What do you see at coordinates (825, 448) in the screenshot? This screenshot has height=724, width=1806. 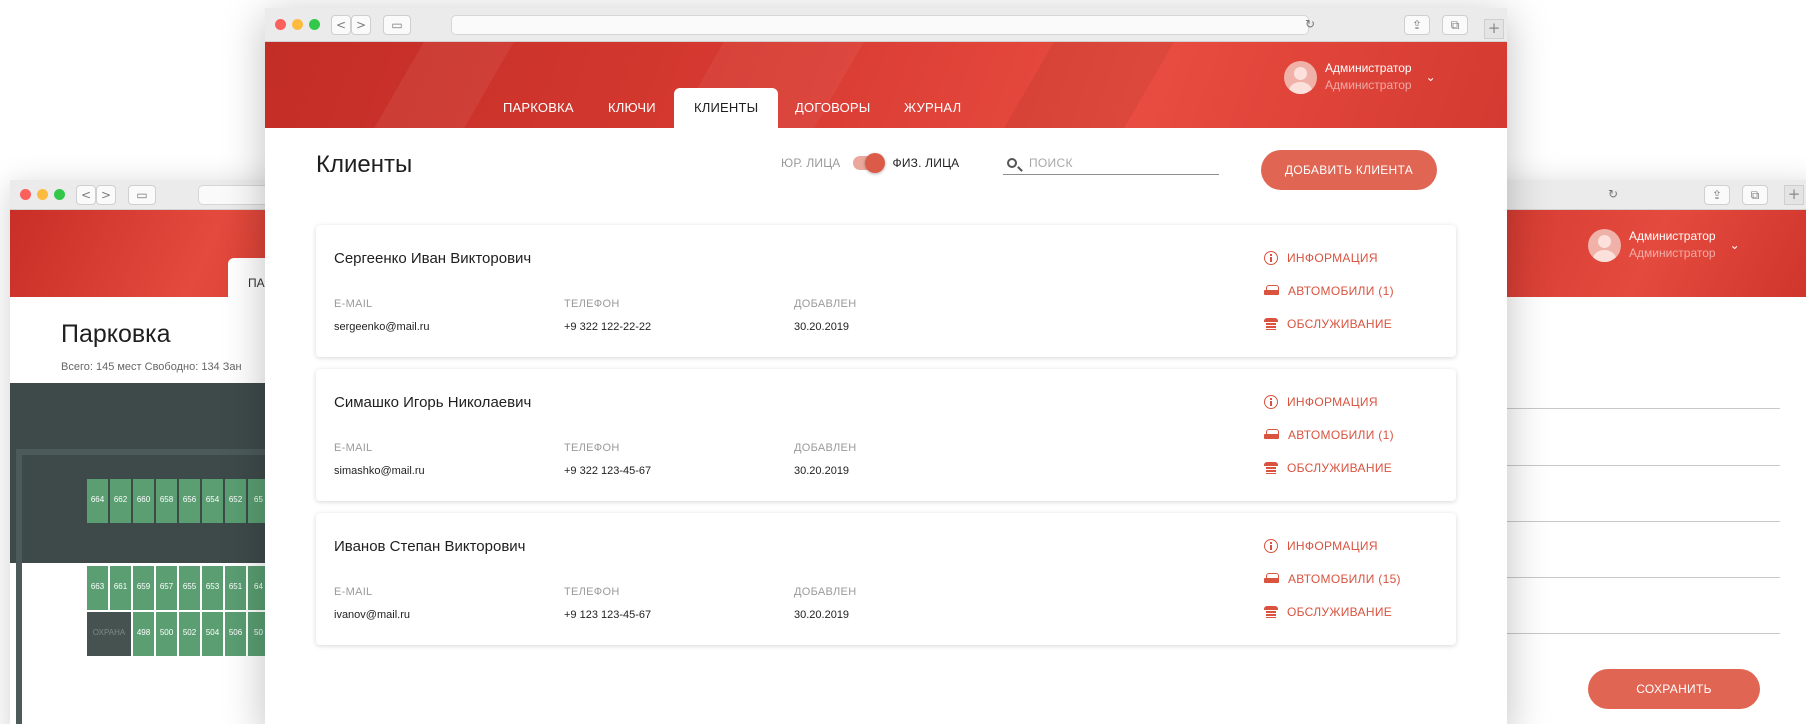 I see `added-label: ДОБАВЛЕН` at bounding box center [825, 448].